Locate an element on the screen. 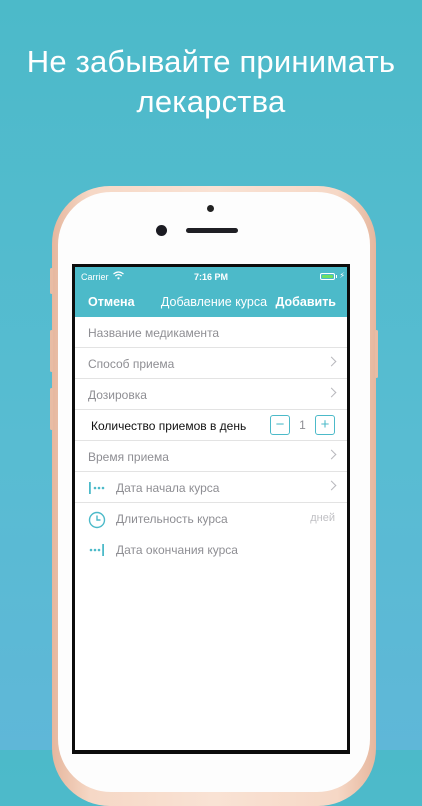  earpiece-speaker is located at coordinates (212, 230).